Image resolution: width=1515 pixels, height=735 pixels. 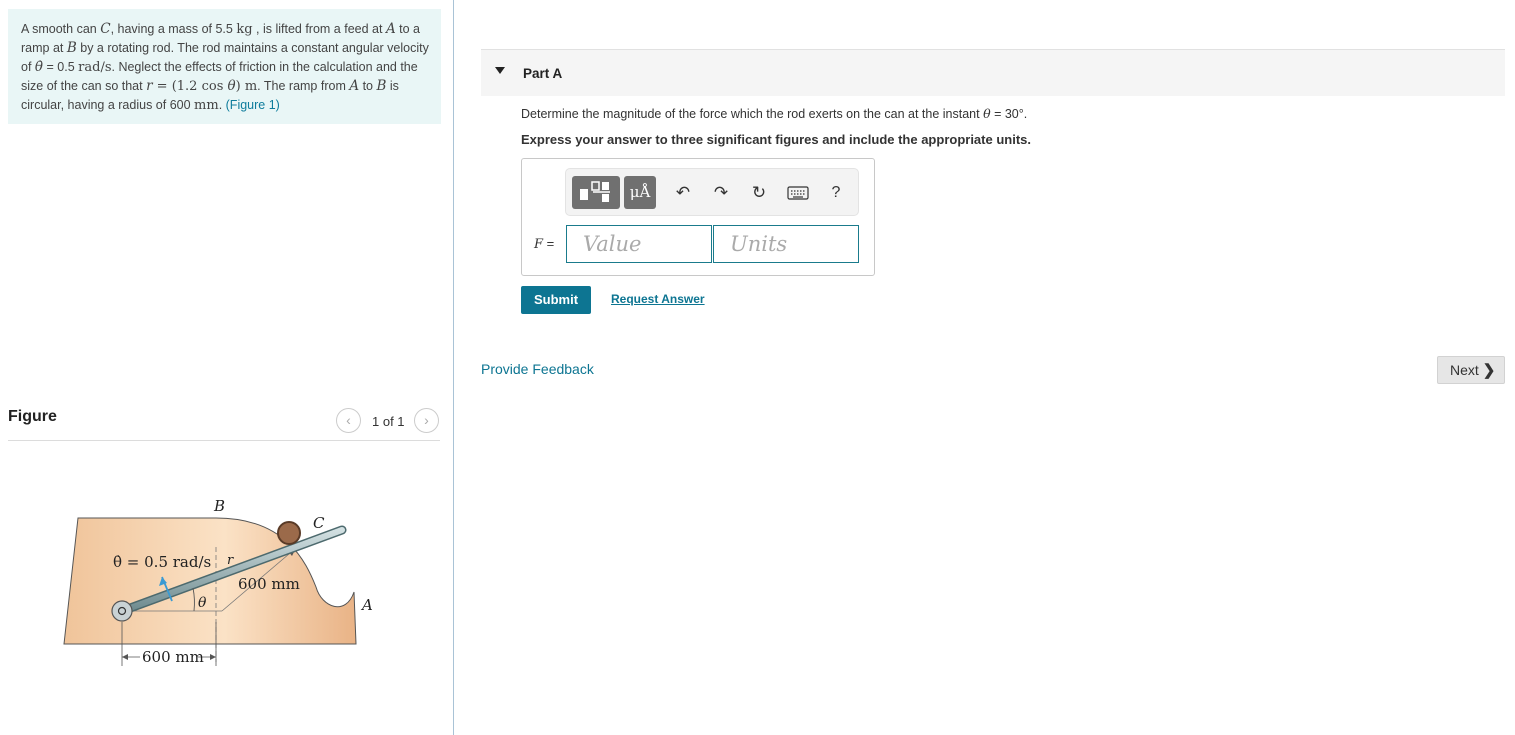 I want to click on part-header: Part A, so click(x=993, y=72).